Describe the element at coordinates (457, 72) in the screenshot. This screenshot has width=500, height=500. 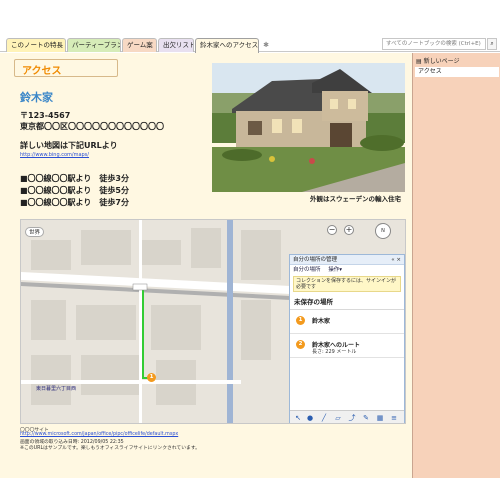
I see `page-list-item-access: アクセス` at that location.